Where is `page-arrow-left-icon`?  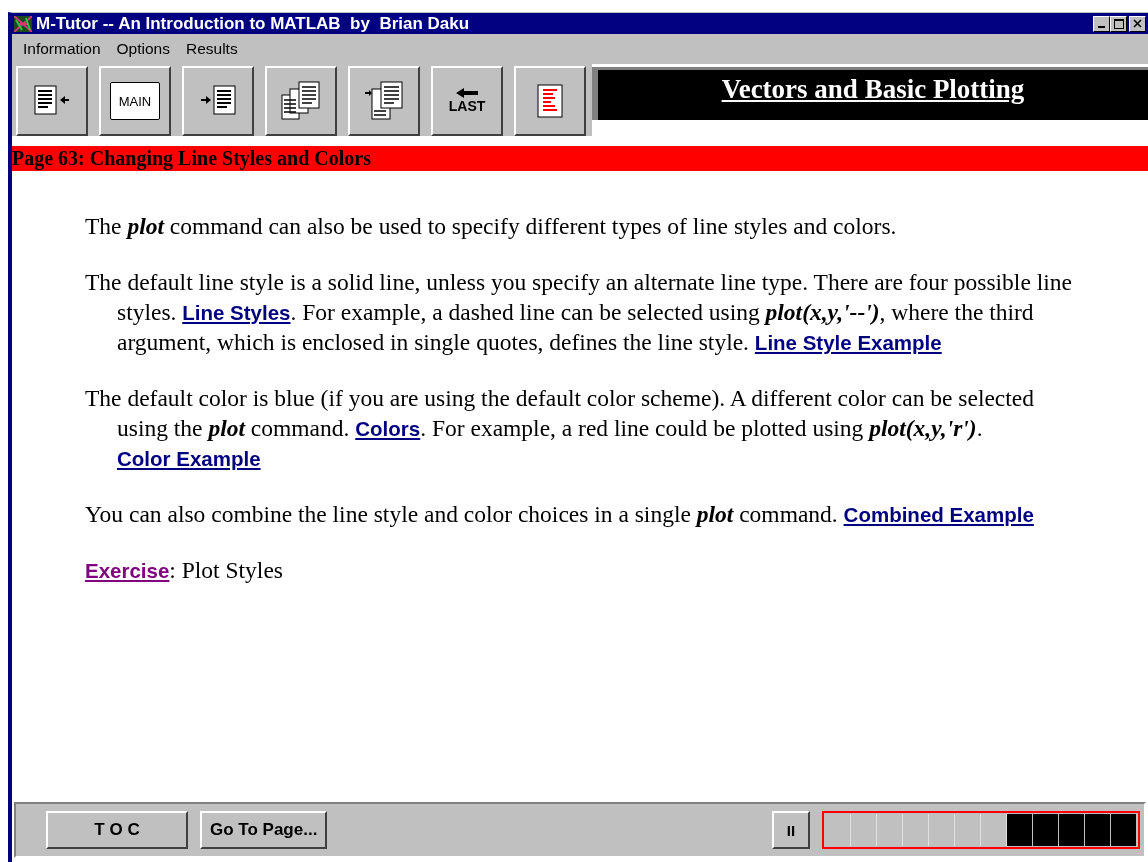
page-arrow-left-icon is located at coordinates (52, 101).